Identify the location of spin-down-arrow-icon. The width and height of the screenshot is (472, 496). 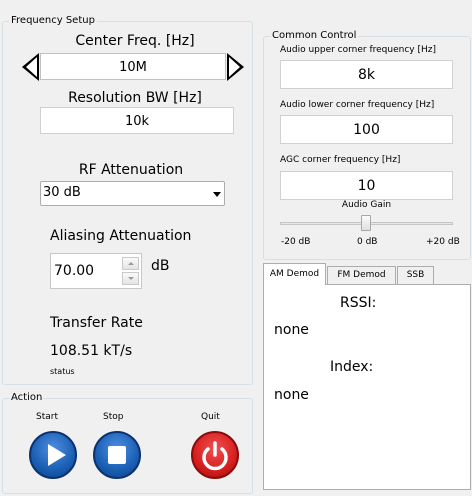
(131, 278).